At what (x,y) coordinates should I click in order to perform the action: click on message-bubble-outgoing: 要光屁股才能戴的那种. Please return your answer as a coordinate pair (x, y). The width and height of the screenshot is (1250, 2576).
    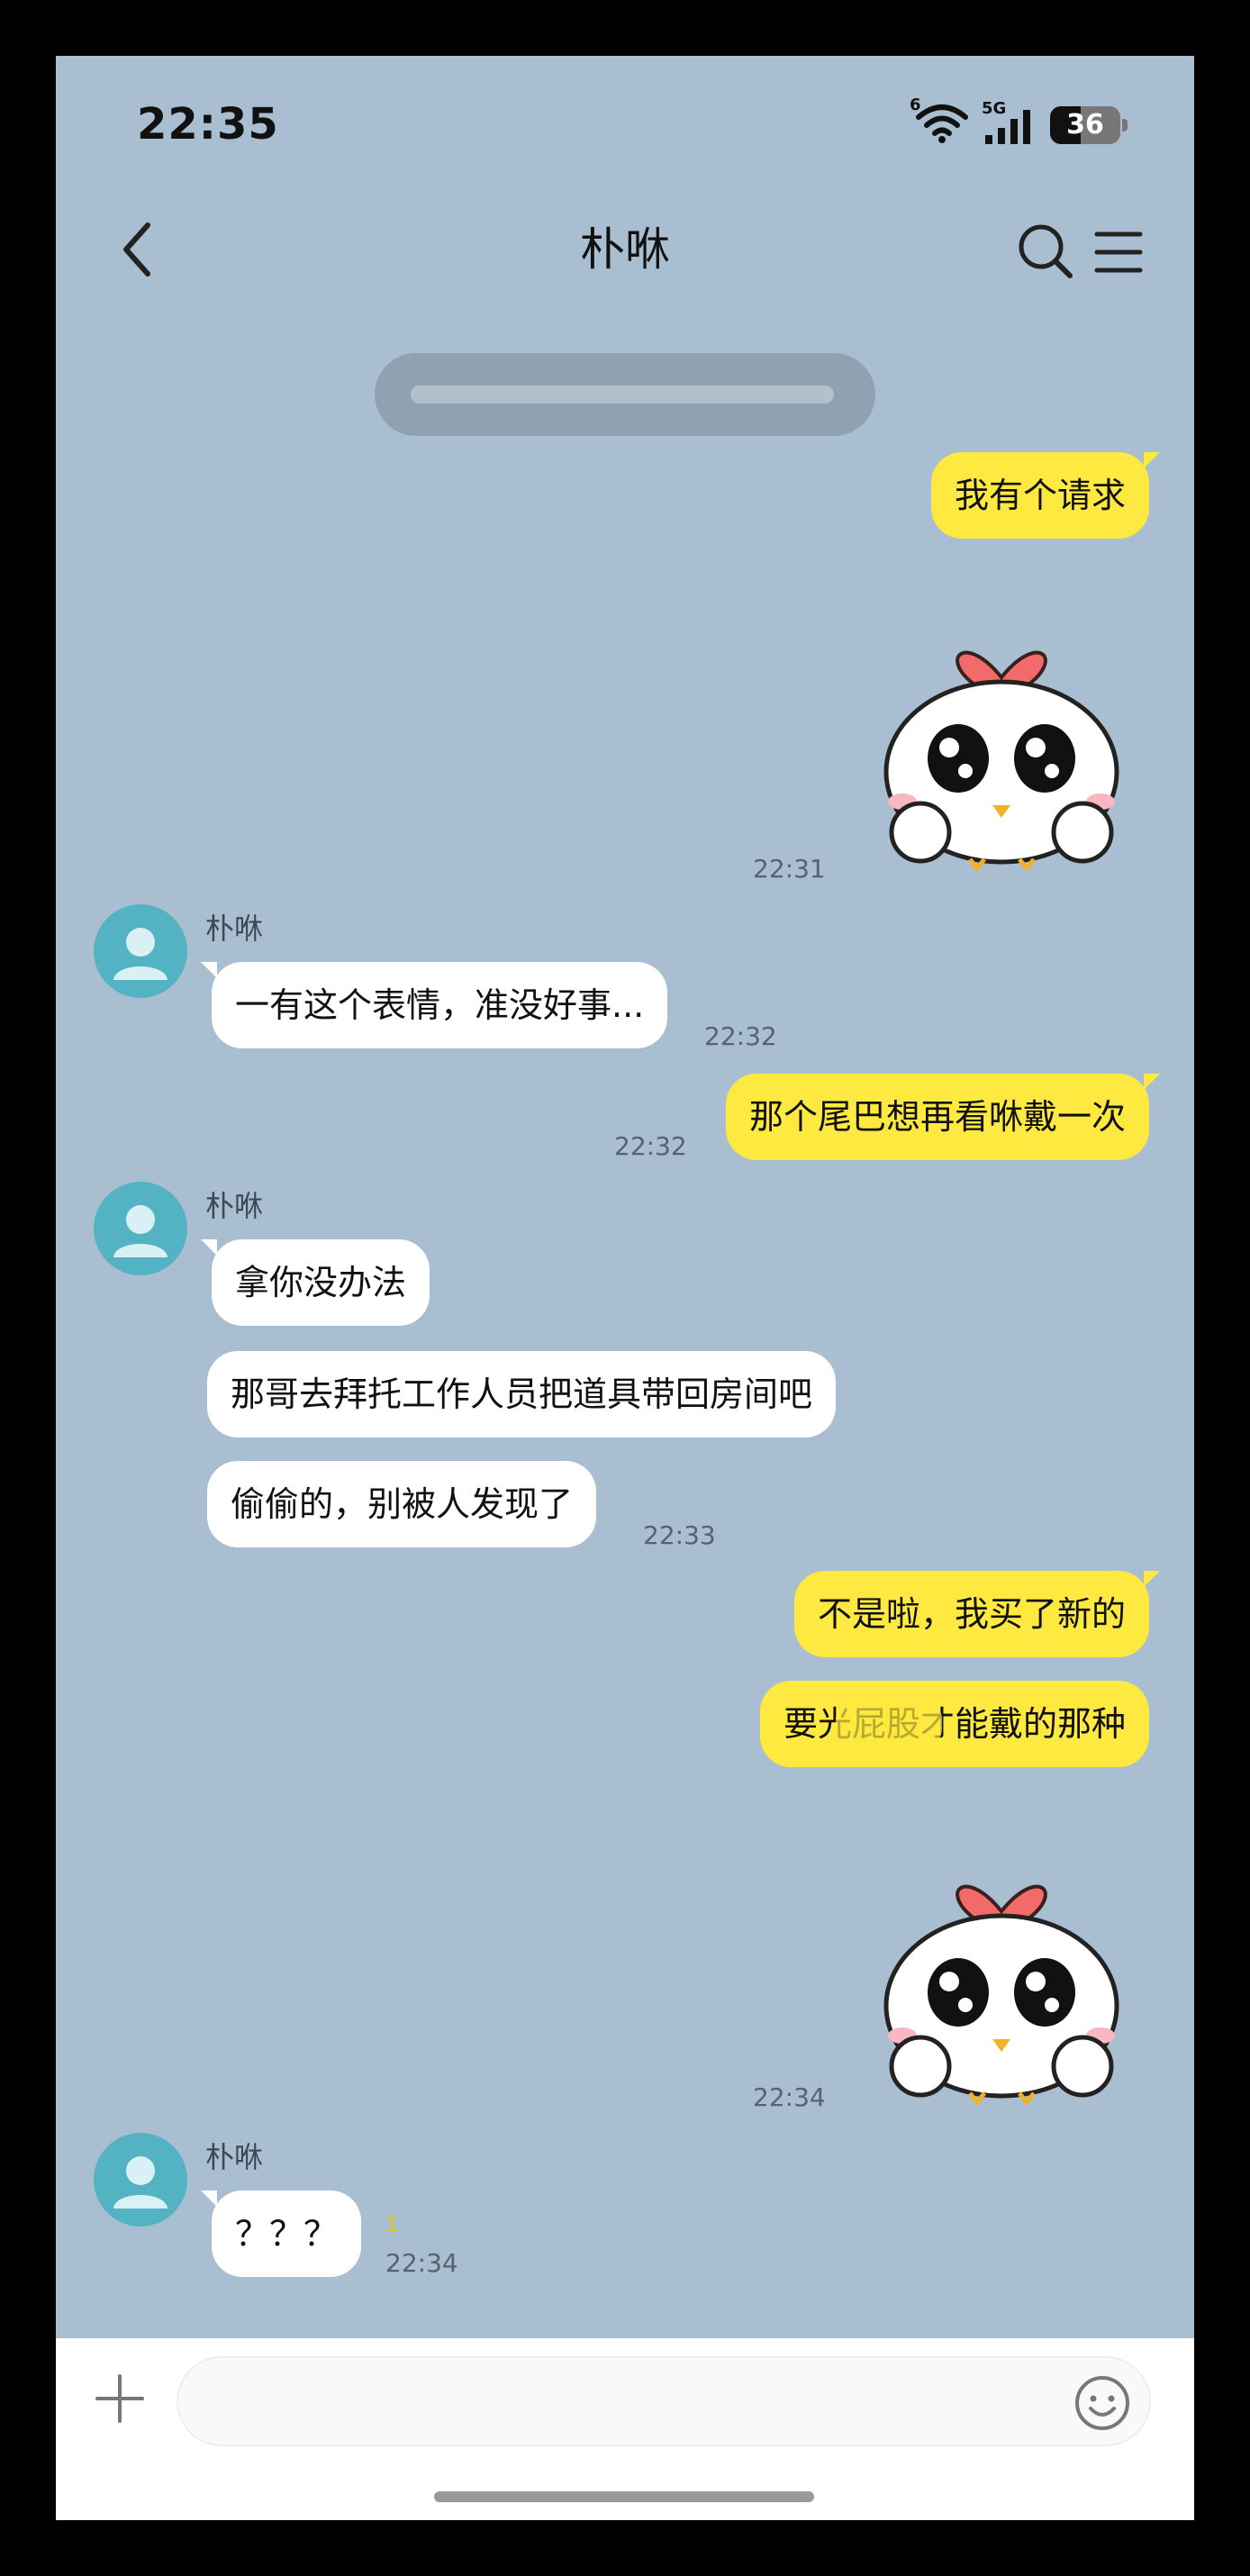
    Looking at the image, I should click on (954, 1724).